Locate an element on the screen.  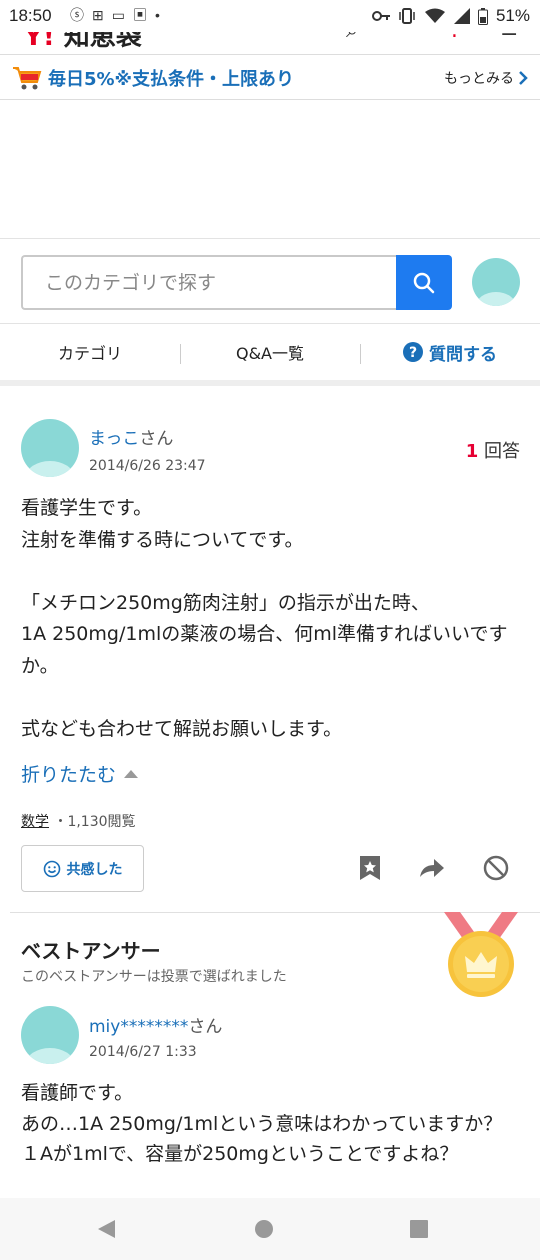
empathy-button: 共感した is located at coordinates (82, 868).